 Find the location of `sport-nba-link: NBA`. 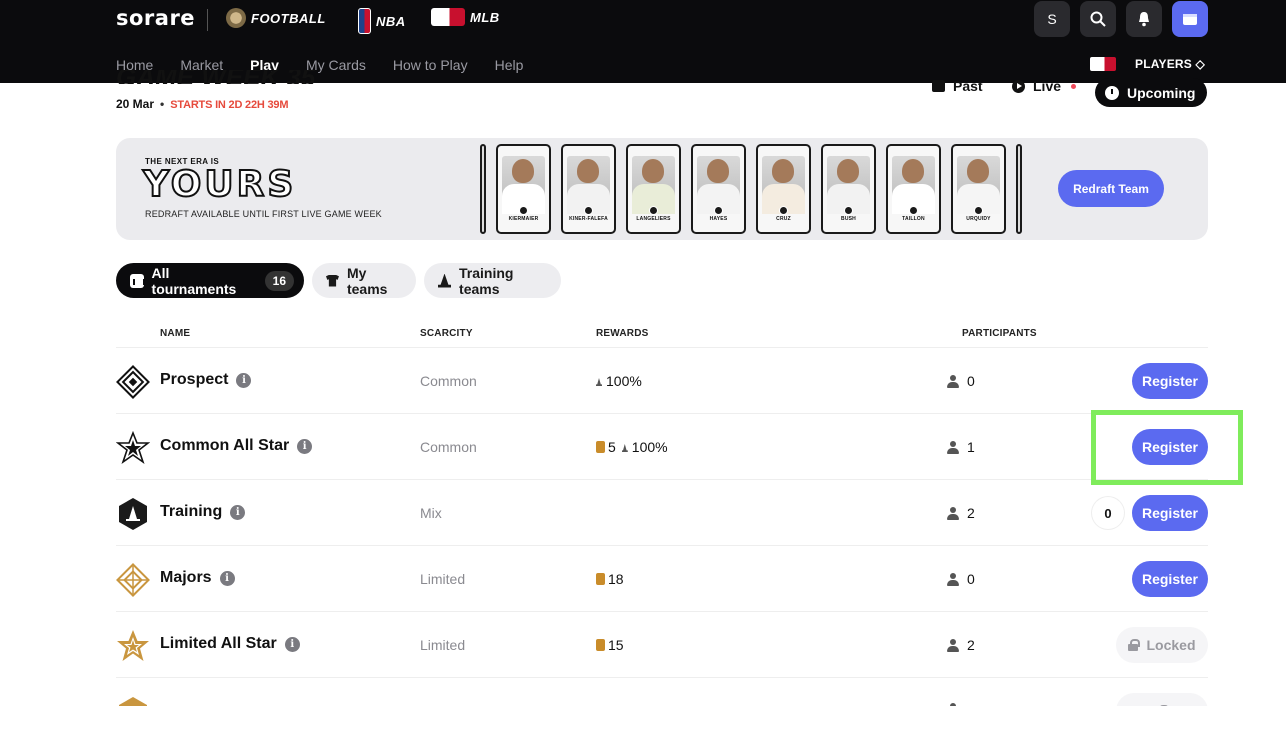

sport-nba-link: NBA is located at coordinates (382, 21).